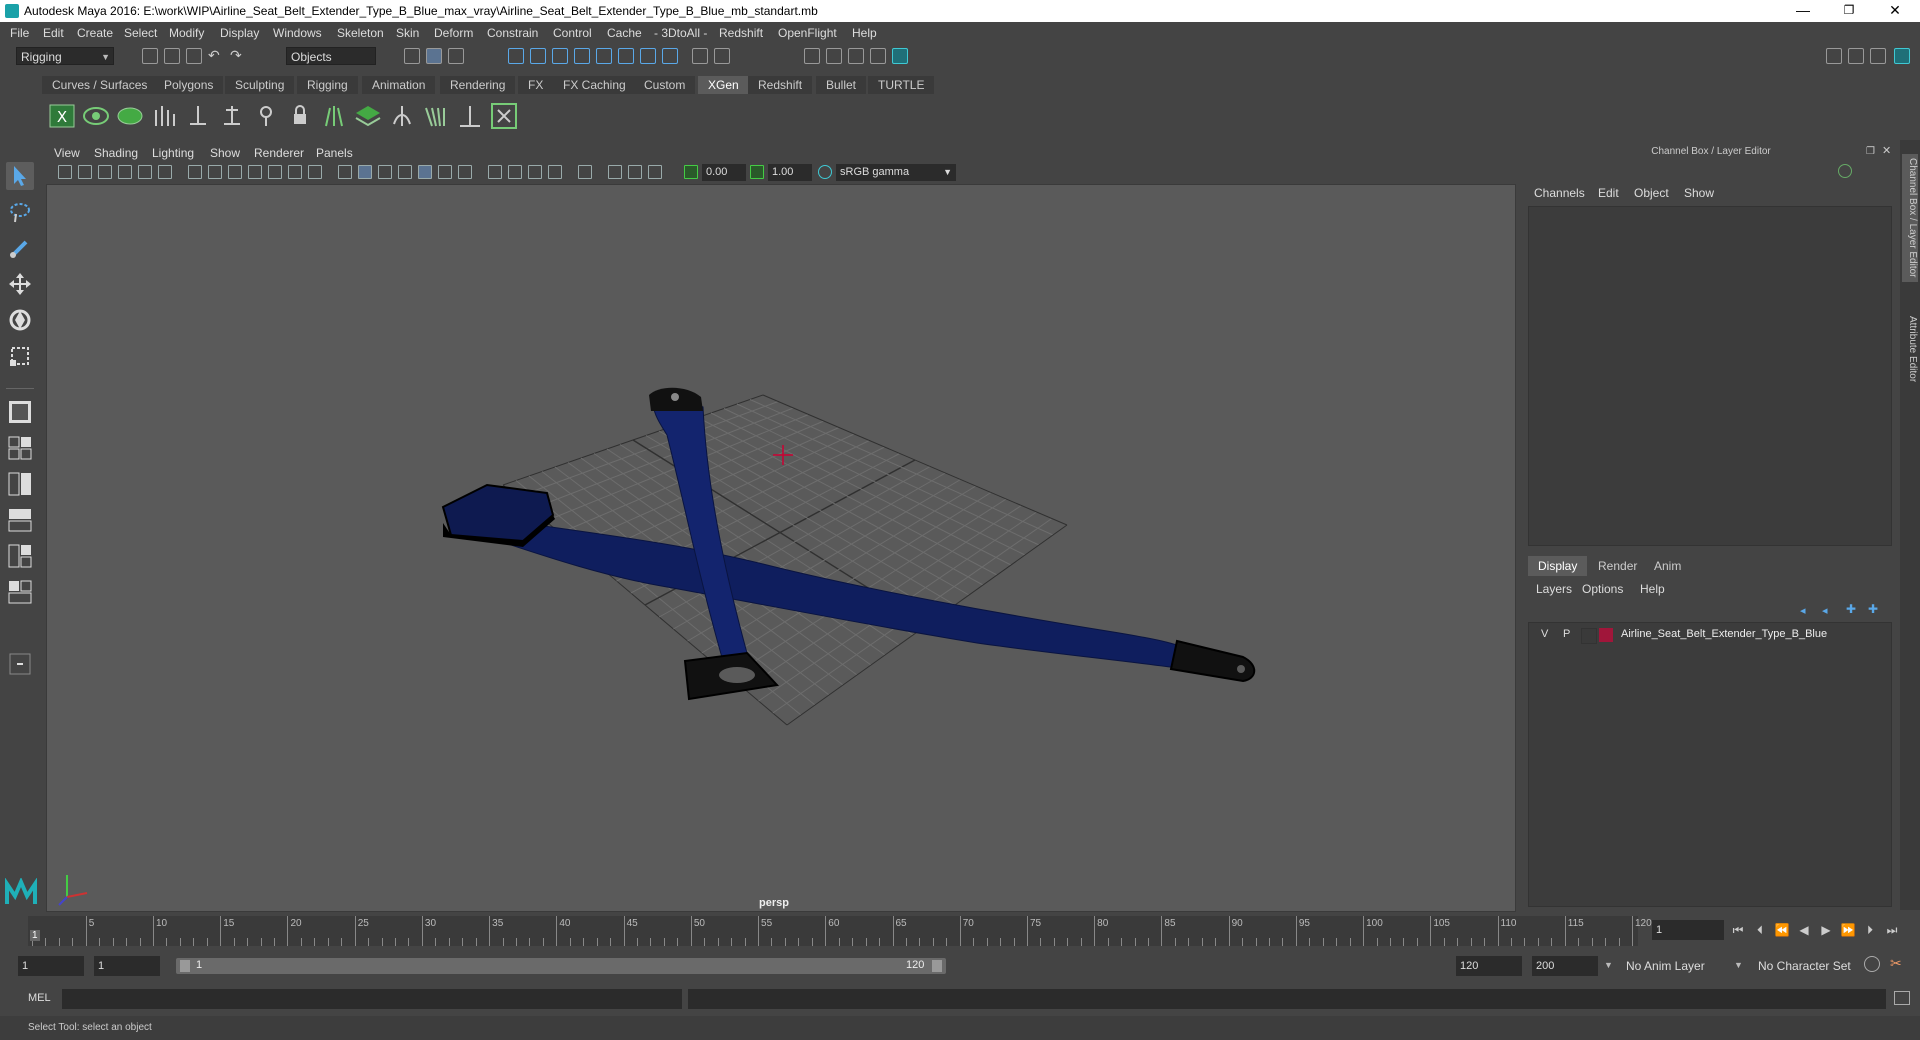 The image size is (1920, 1040). What do you see at coordinates (20, 484) in the screenshot?
I see `two-view-layout-icon` at bounding box center [20, 484].